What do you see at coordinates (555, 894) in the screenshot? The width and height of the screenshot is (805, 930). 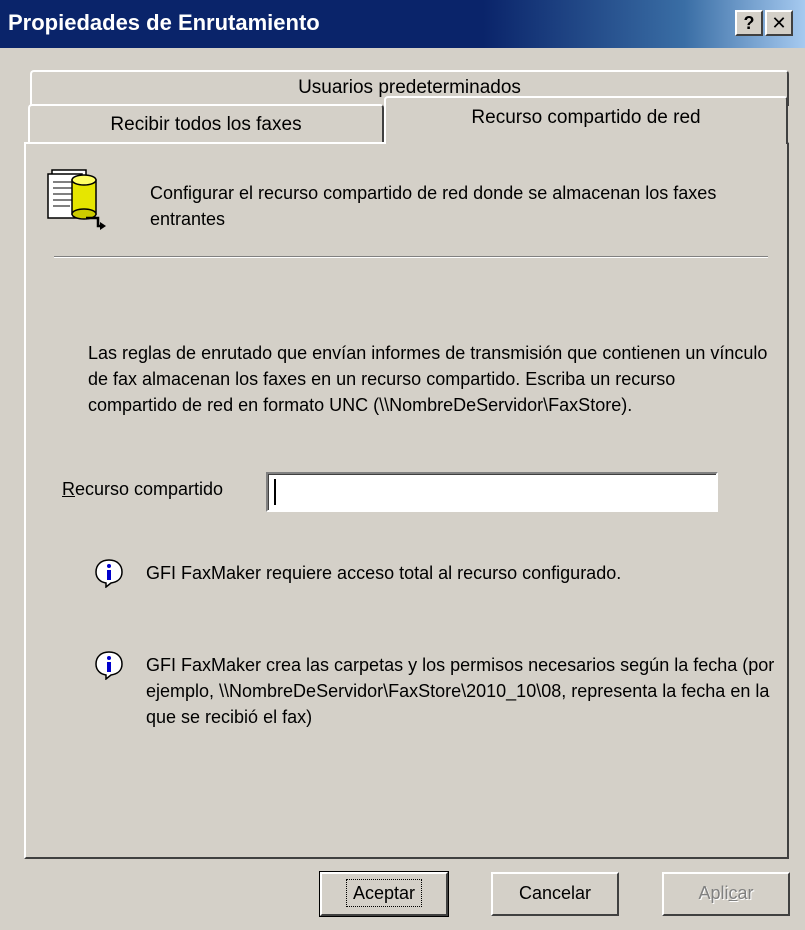 I see `cancel-button: Cancelar` at bounding box center [555, 894].